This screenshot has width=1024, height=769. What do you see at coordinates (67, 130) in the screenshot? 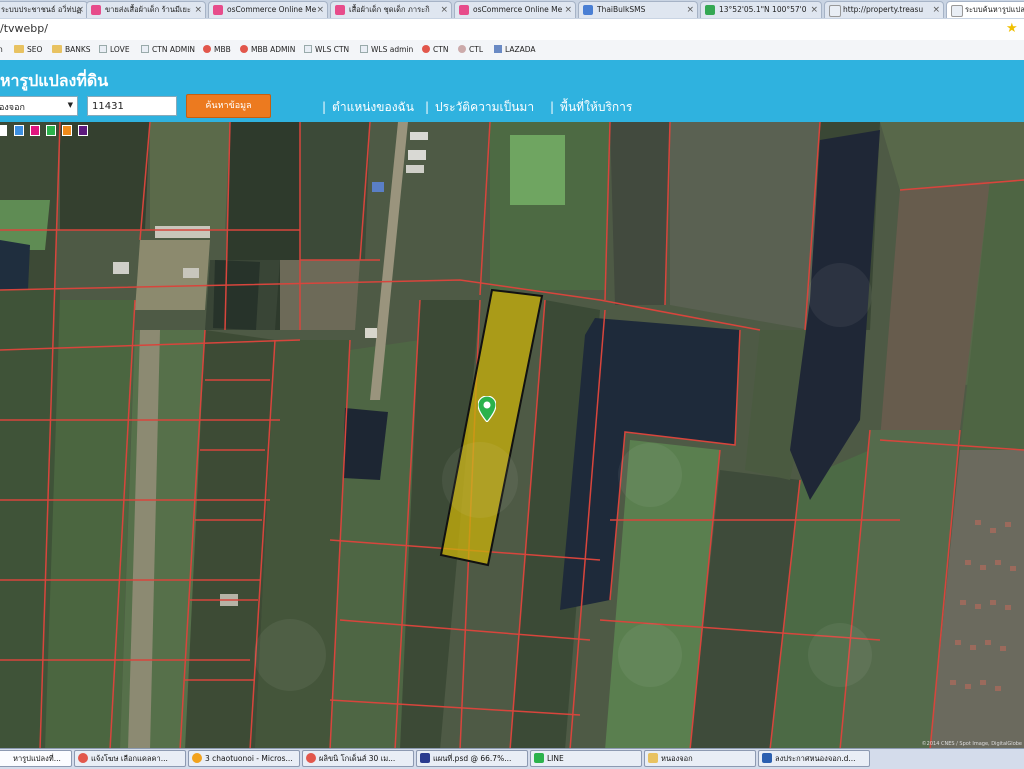
I see `color-swatch-orange` at bounding box center [67, 130].